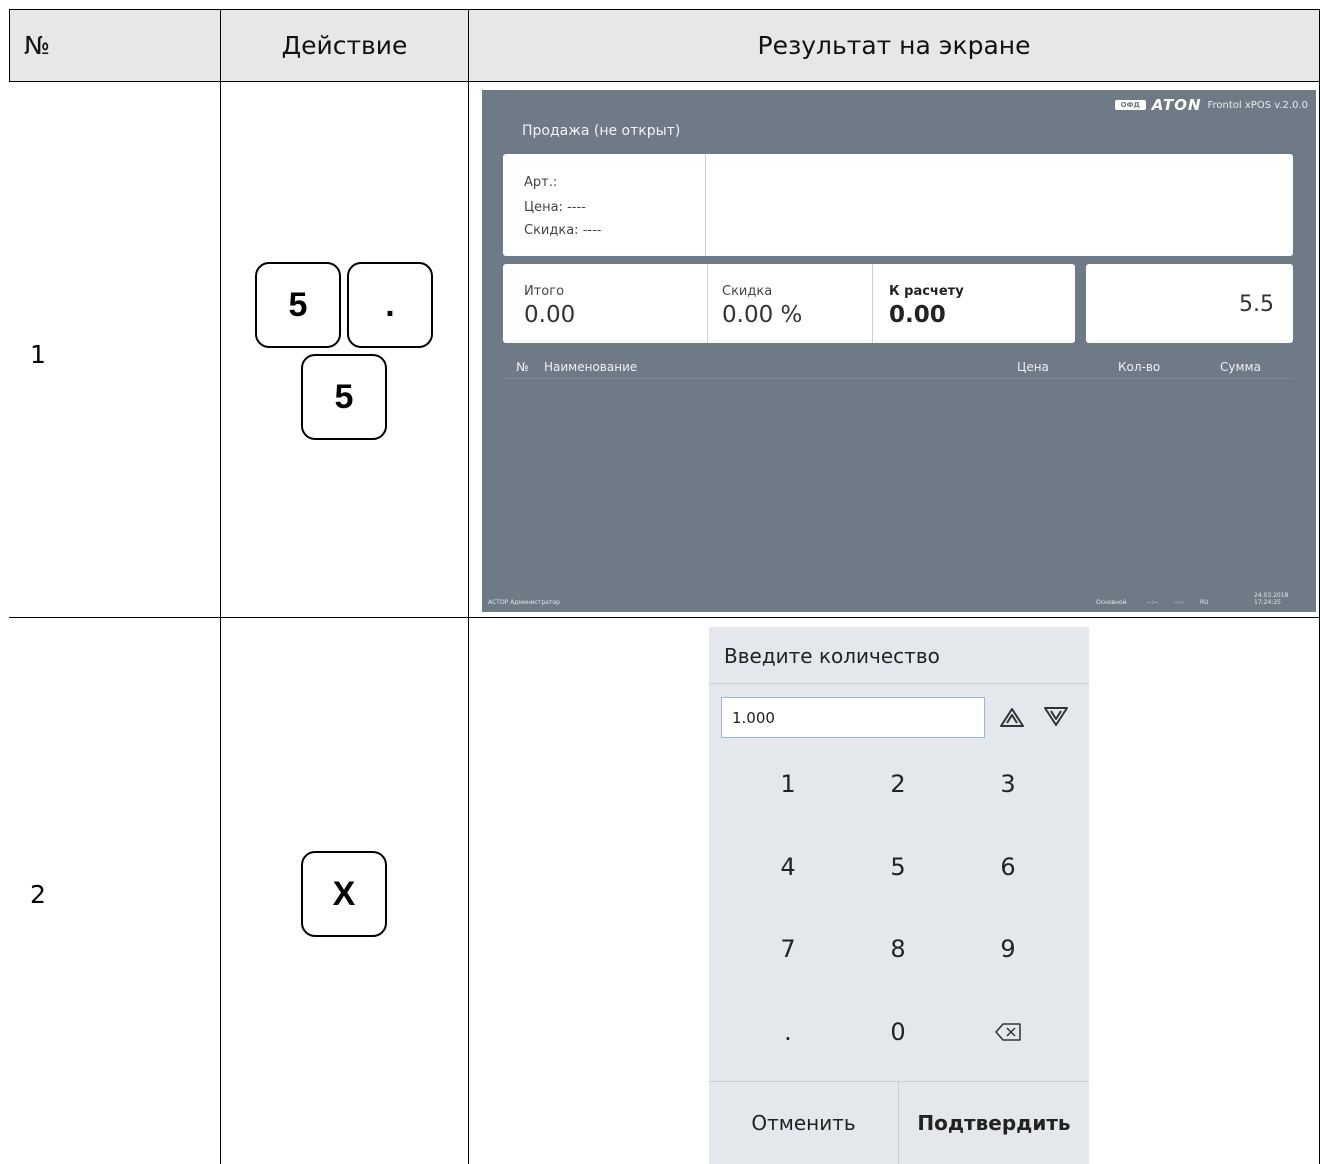 The image size is (1320, 1164). What do you see at coordinates (994, 1123) in the screenshot?
I see `confirm-button: Подтвердить` at bounding box center [994, 1123].